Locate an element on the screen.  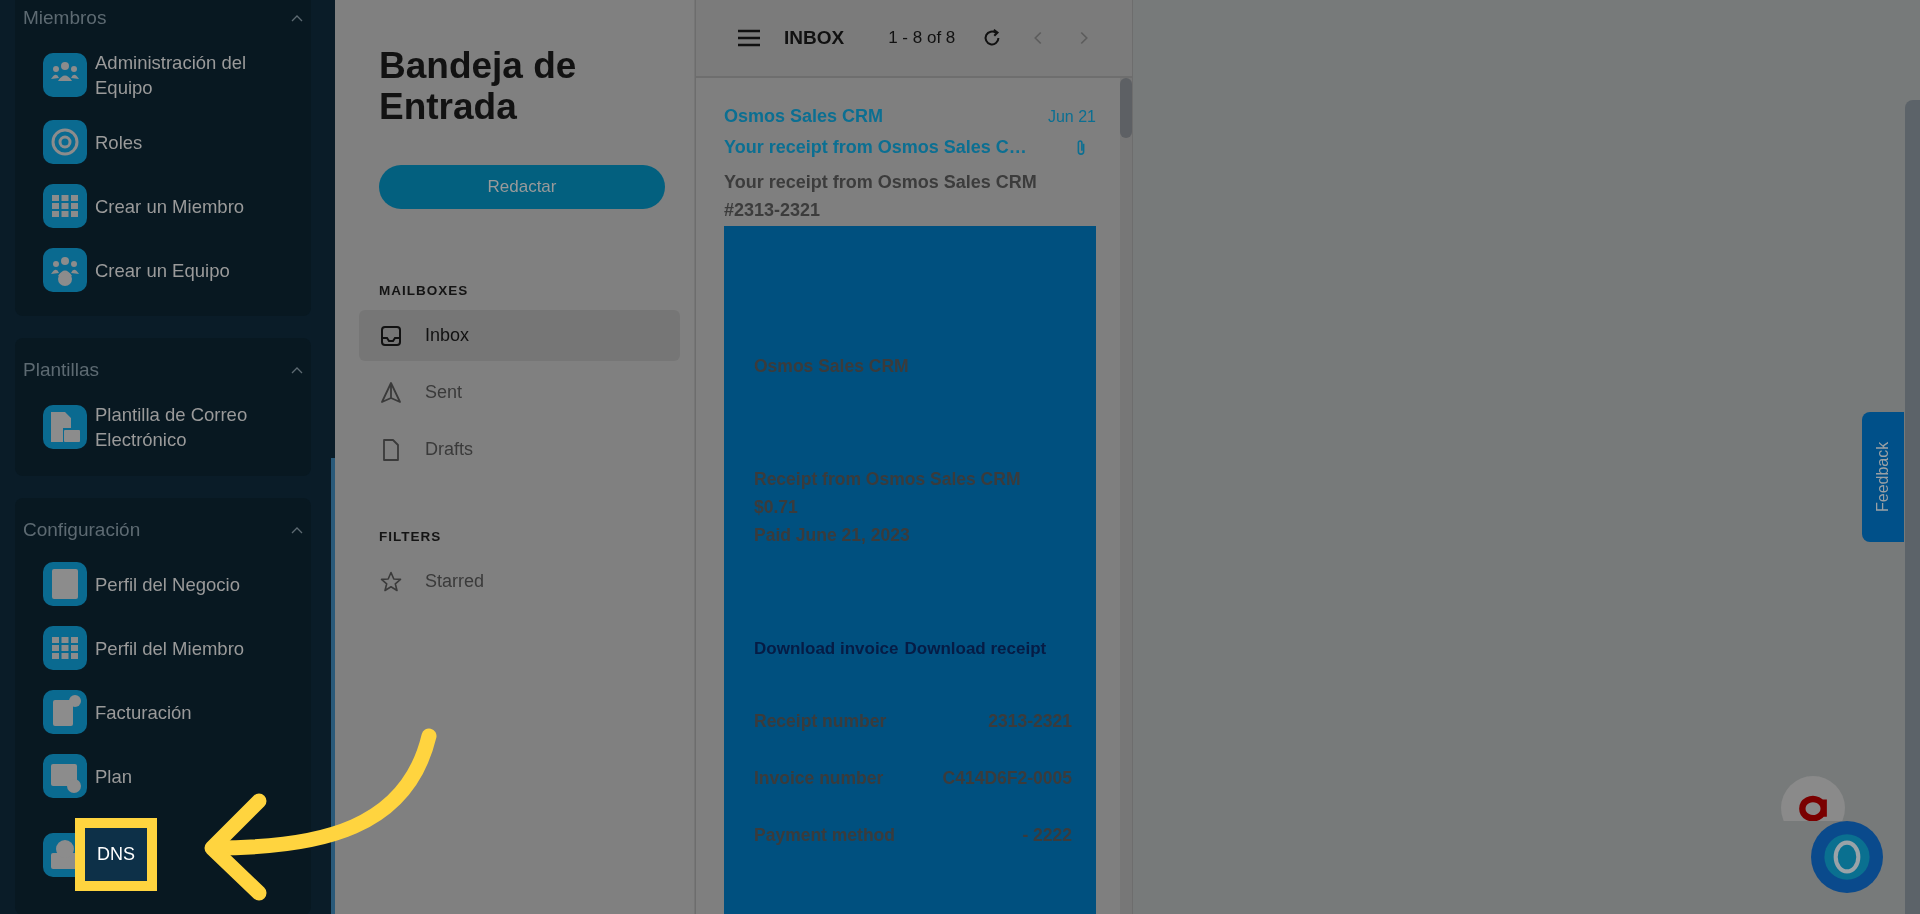
email-brand: Osmos Sales CRM is located at coordinates (832, 366).